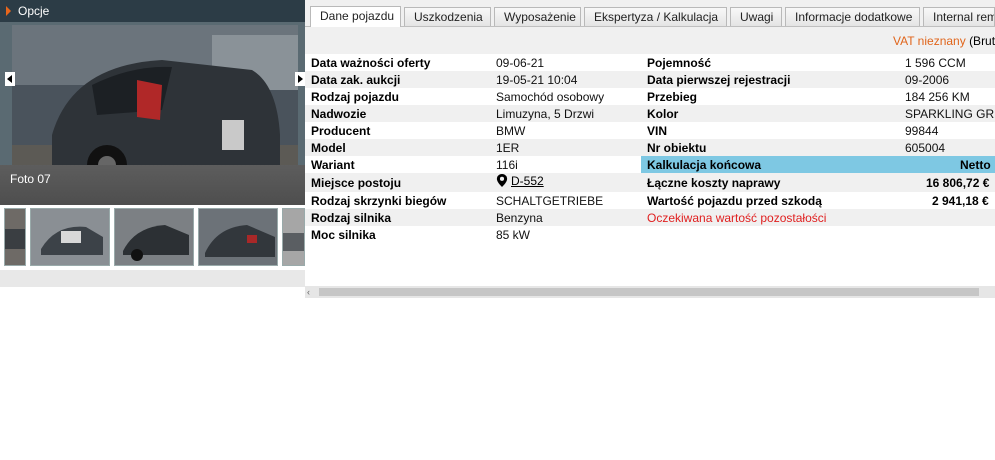 The image size is (995, 460). I want to click on field-label: Rodzaj silnika, so click(351, 218).